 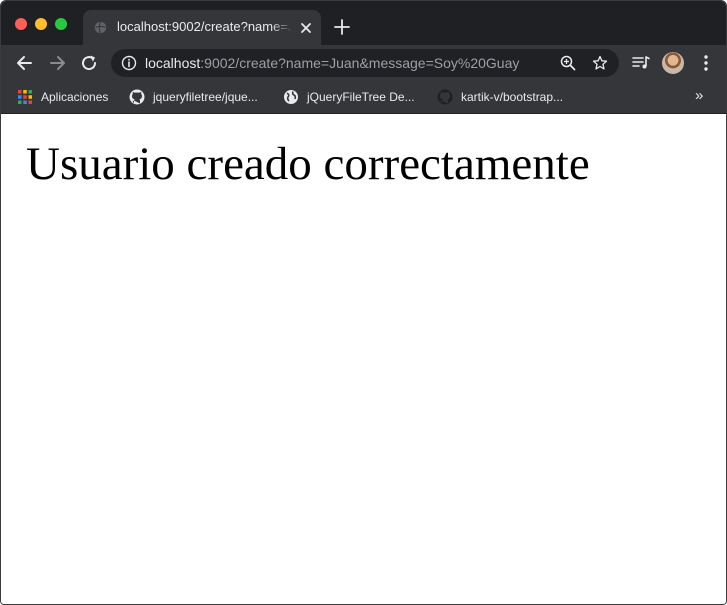 What do you see at coordinates (25, 63) in the screenshot?
I see `back-button` at bounding box center [25, 63].